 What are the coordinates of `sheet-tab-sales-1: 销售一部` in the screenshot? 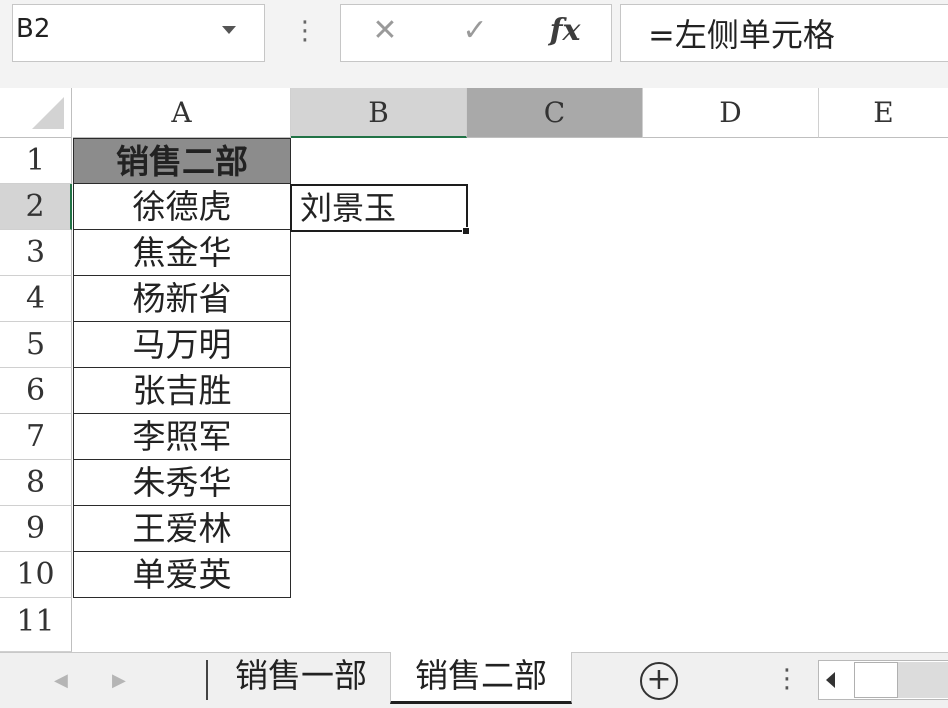 It's located at (301, 677).